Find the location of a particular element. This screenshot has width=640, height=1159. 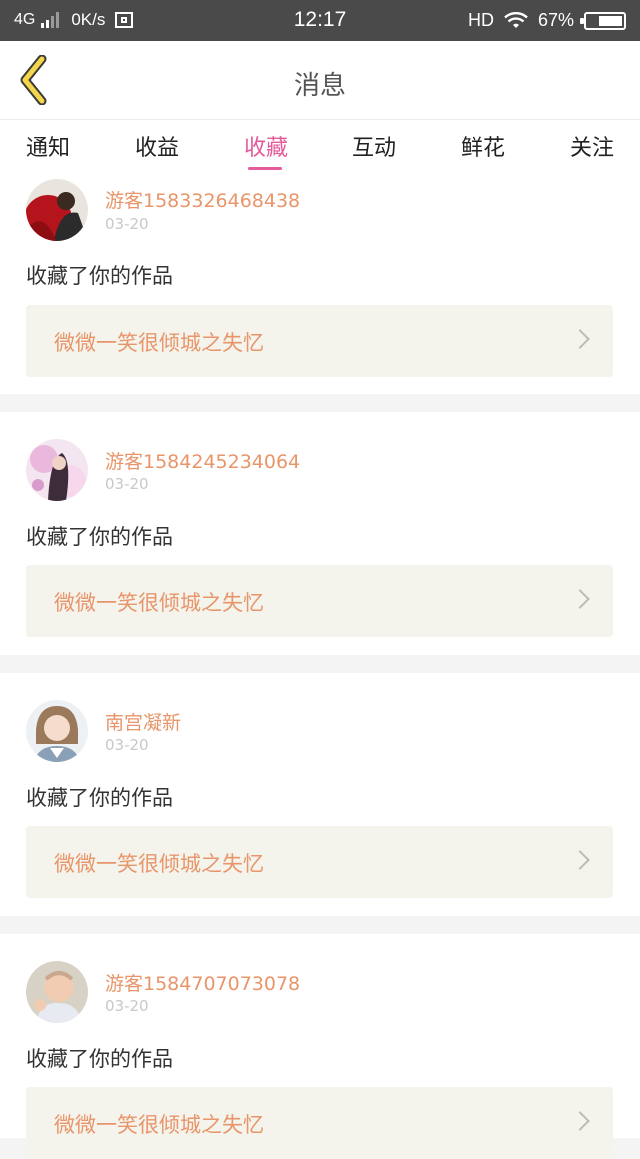

username: 游客1584245234064 is located at coordinates (202, 460).